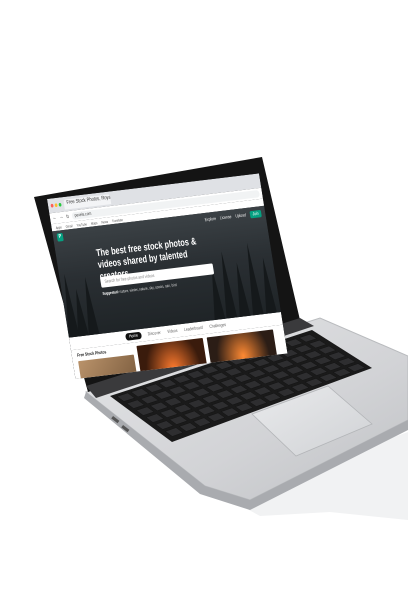 The image size is (408, 612). Describe the element at coordinates (104, 221) in the screenshot. I see `bookmark-item: News` at that location.